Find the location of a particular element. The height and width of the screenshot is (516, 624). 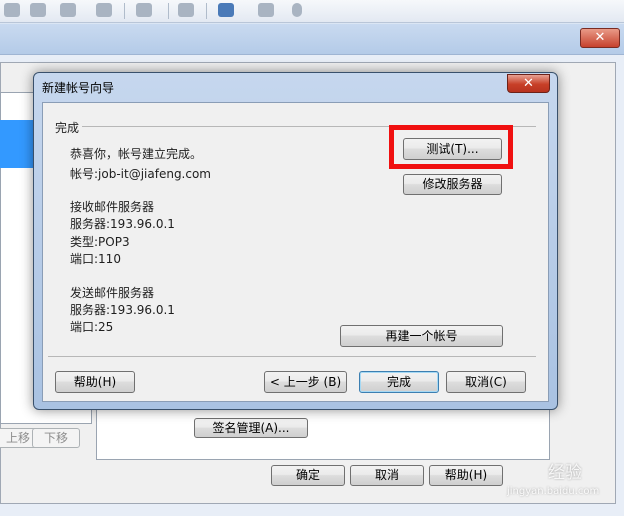

undo-icon is located at coordinates (38, 10).